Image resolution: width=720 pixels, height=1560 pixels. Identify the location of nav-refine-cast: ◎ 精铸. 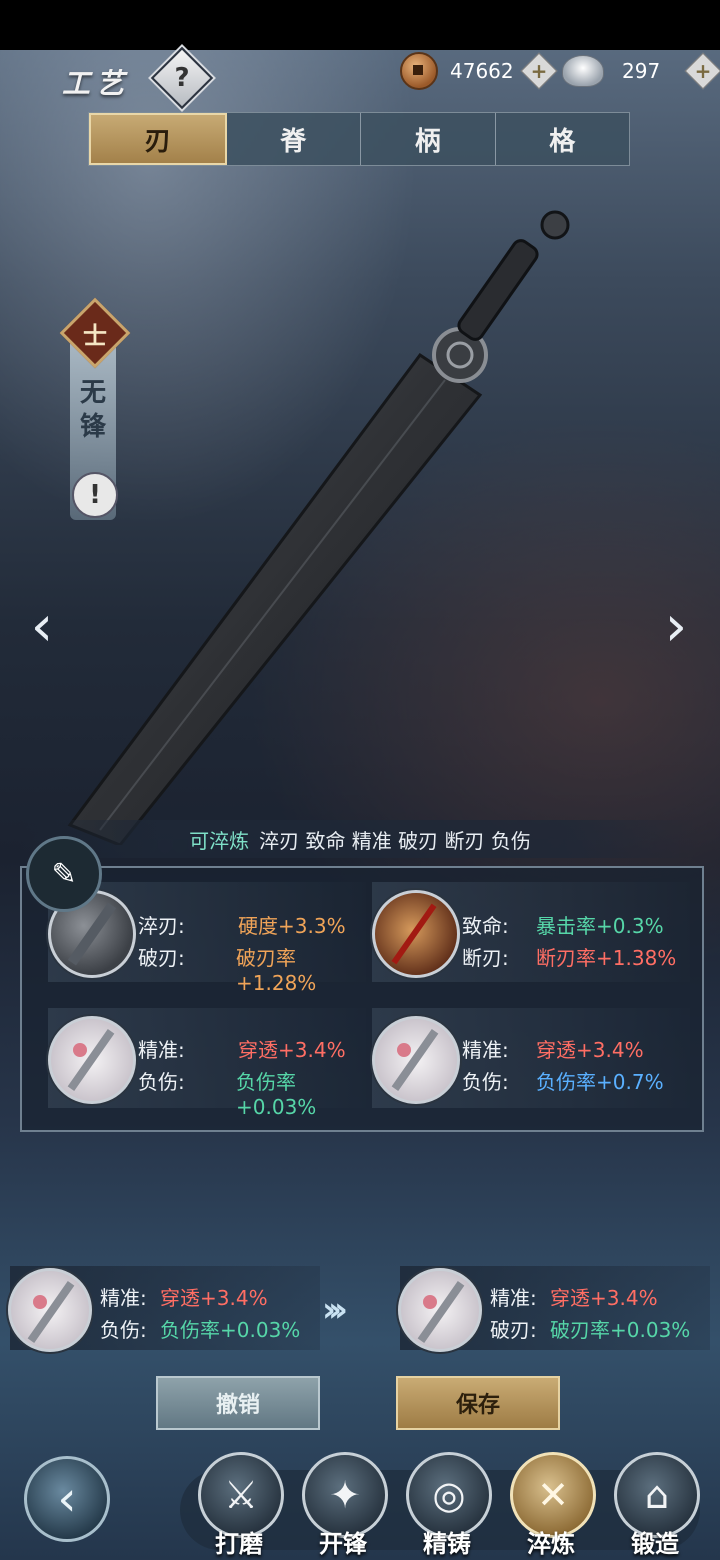
(447, 1506).